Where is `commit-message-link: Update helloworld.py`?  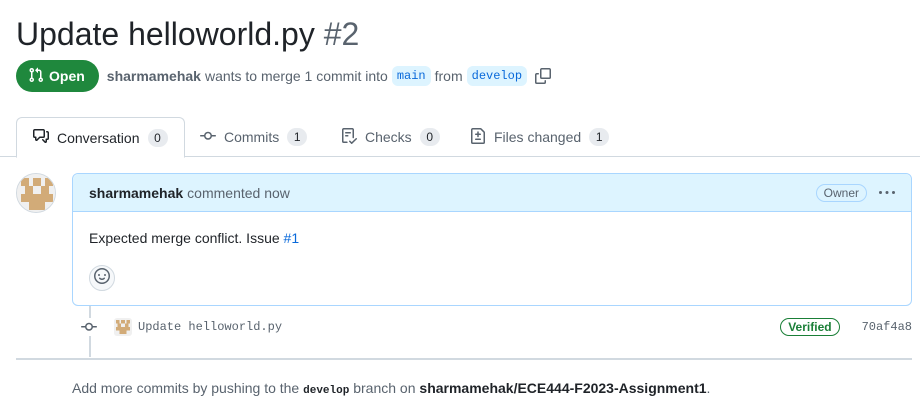 commit-message-link: Update helloworld.py is located at coordinates (210, 327).